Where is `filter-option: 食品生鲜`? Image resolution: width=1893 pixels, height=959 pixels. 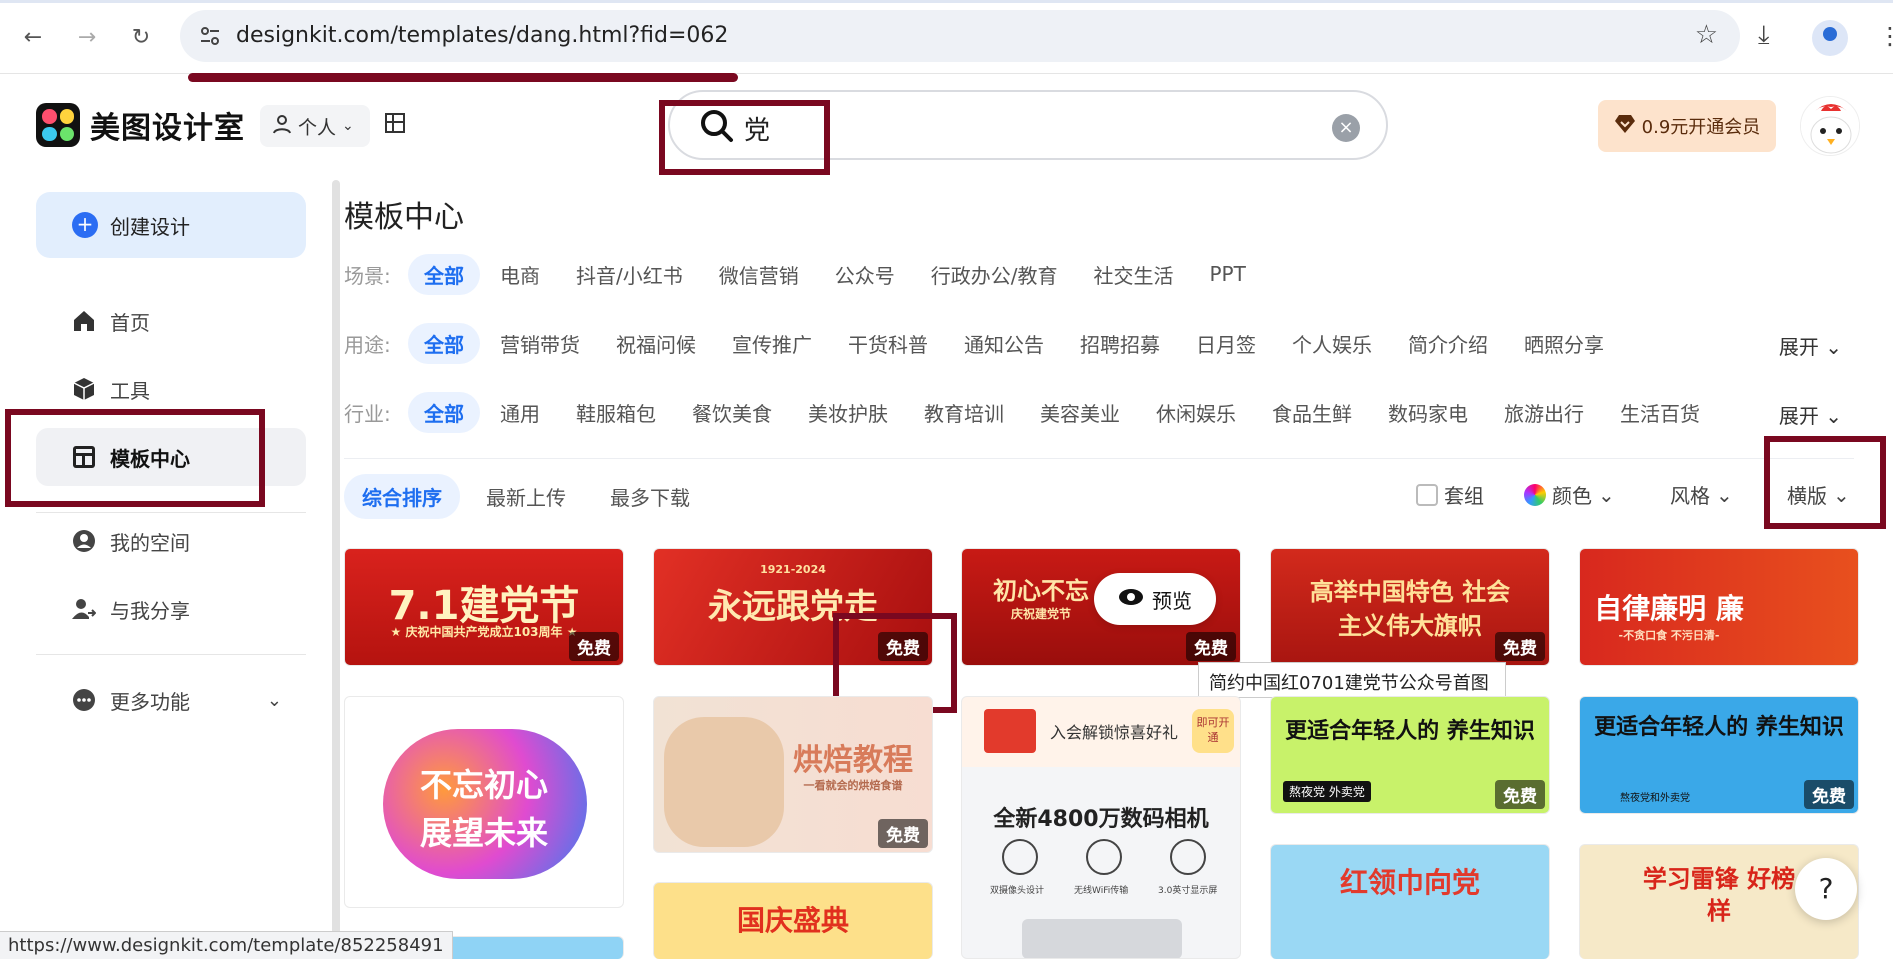 filter-option: 食品生鲜 is located at coordinates (1312, 412).